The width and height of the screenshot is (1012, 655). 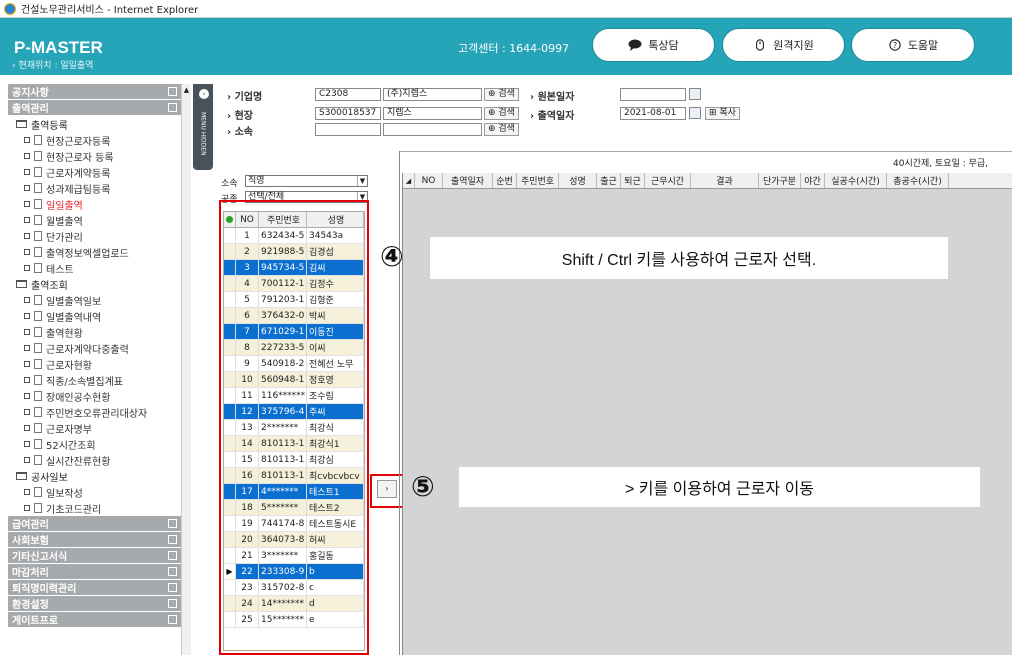 What do you see at coordinates (30, 93) in the screenshot?
I see `sidebar-section-label: 공지사항` at bounding box center [30, 93].